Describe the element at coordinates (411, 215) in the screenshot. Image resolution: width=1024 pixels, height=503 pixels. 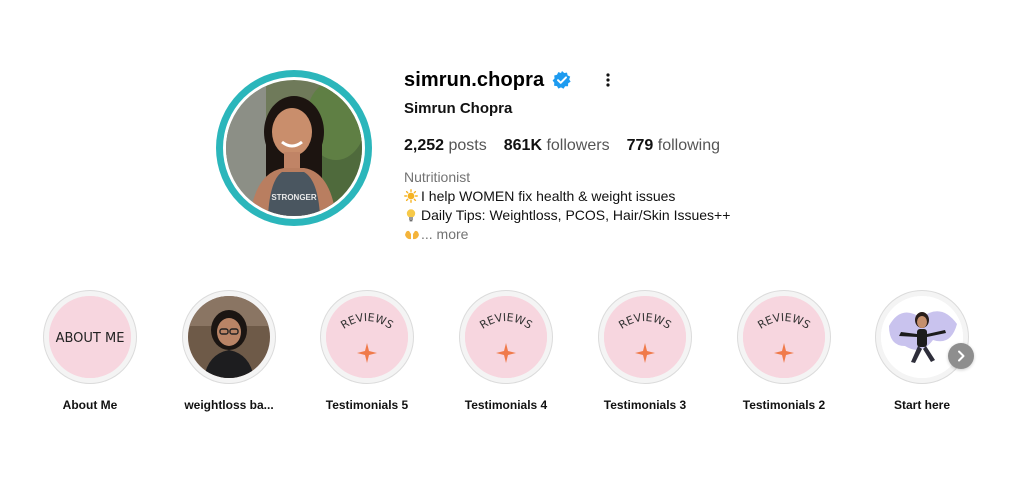
I see `lightbulb-emoji-icon` at that location.